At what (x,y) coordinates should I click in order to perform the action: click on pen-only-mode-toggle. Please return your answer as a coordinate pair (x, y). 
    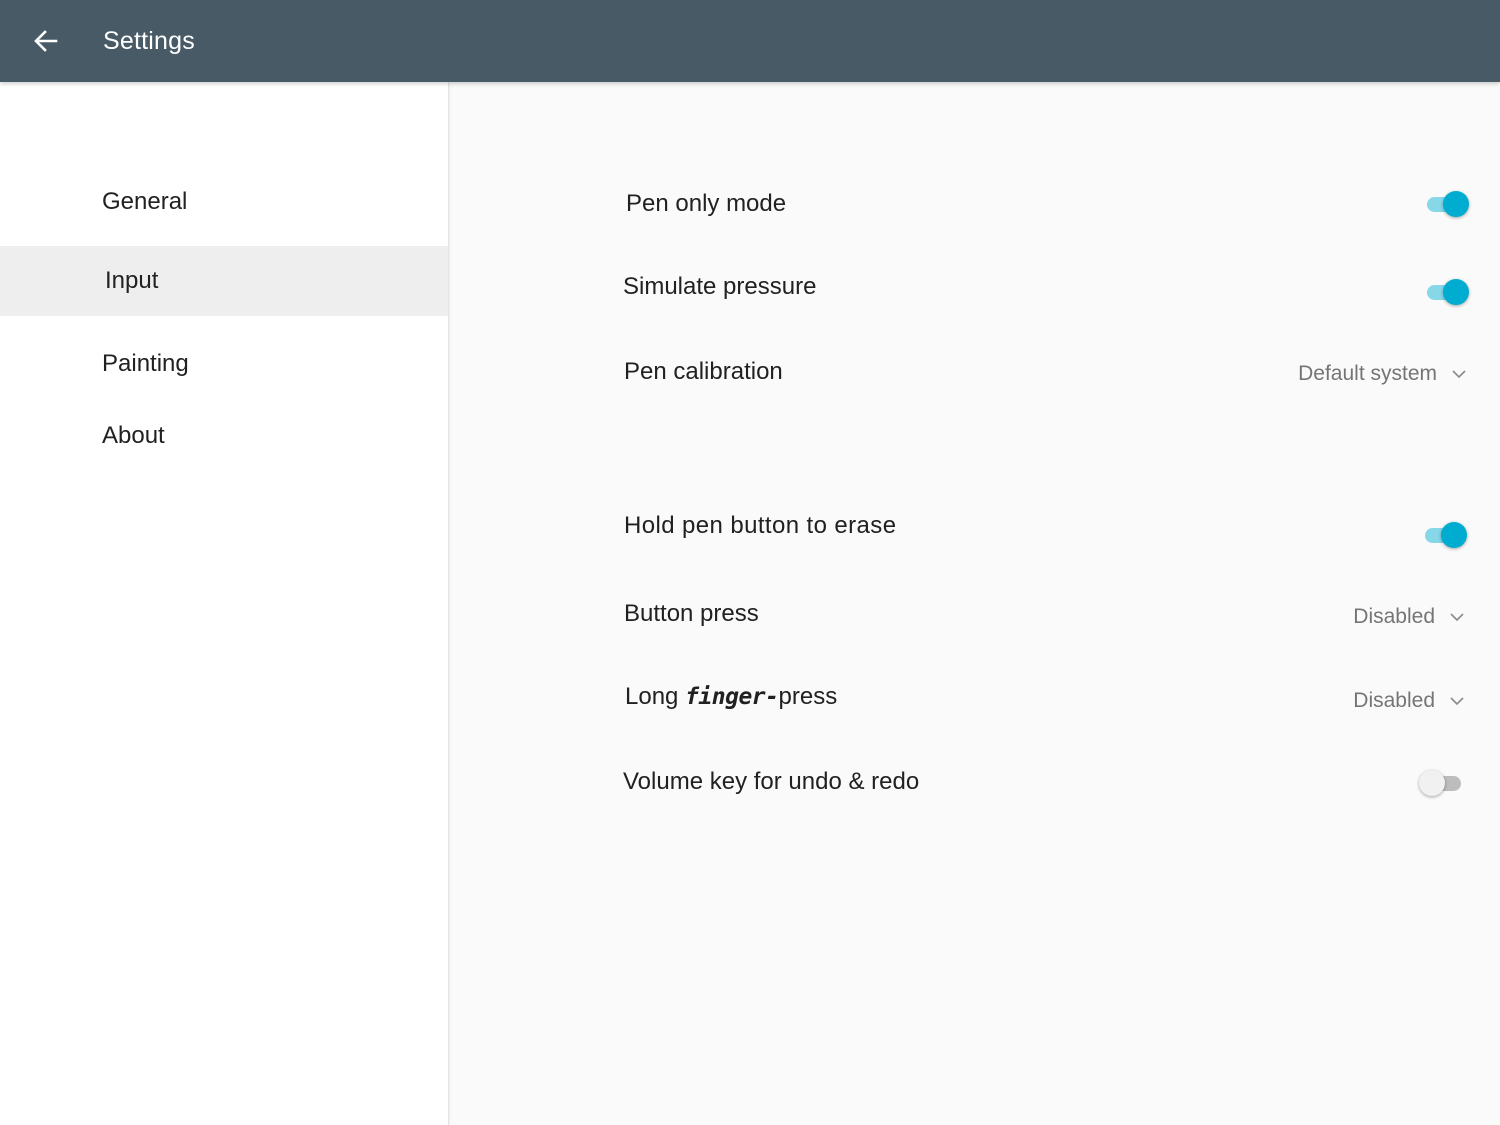
    Looking at the image, I should click on (1446, 204).